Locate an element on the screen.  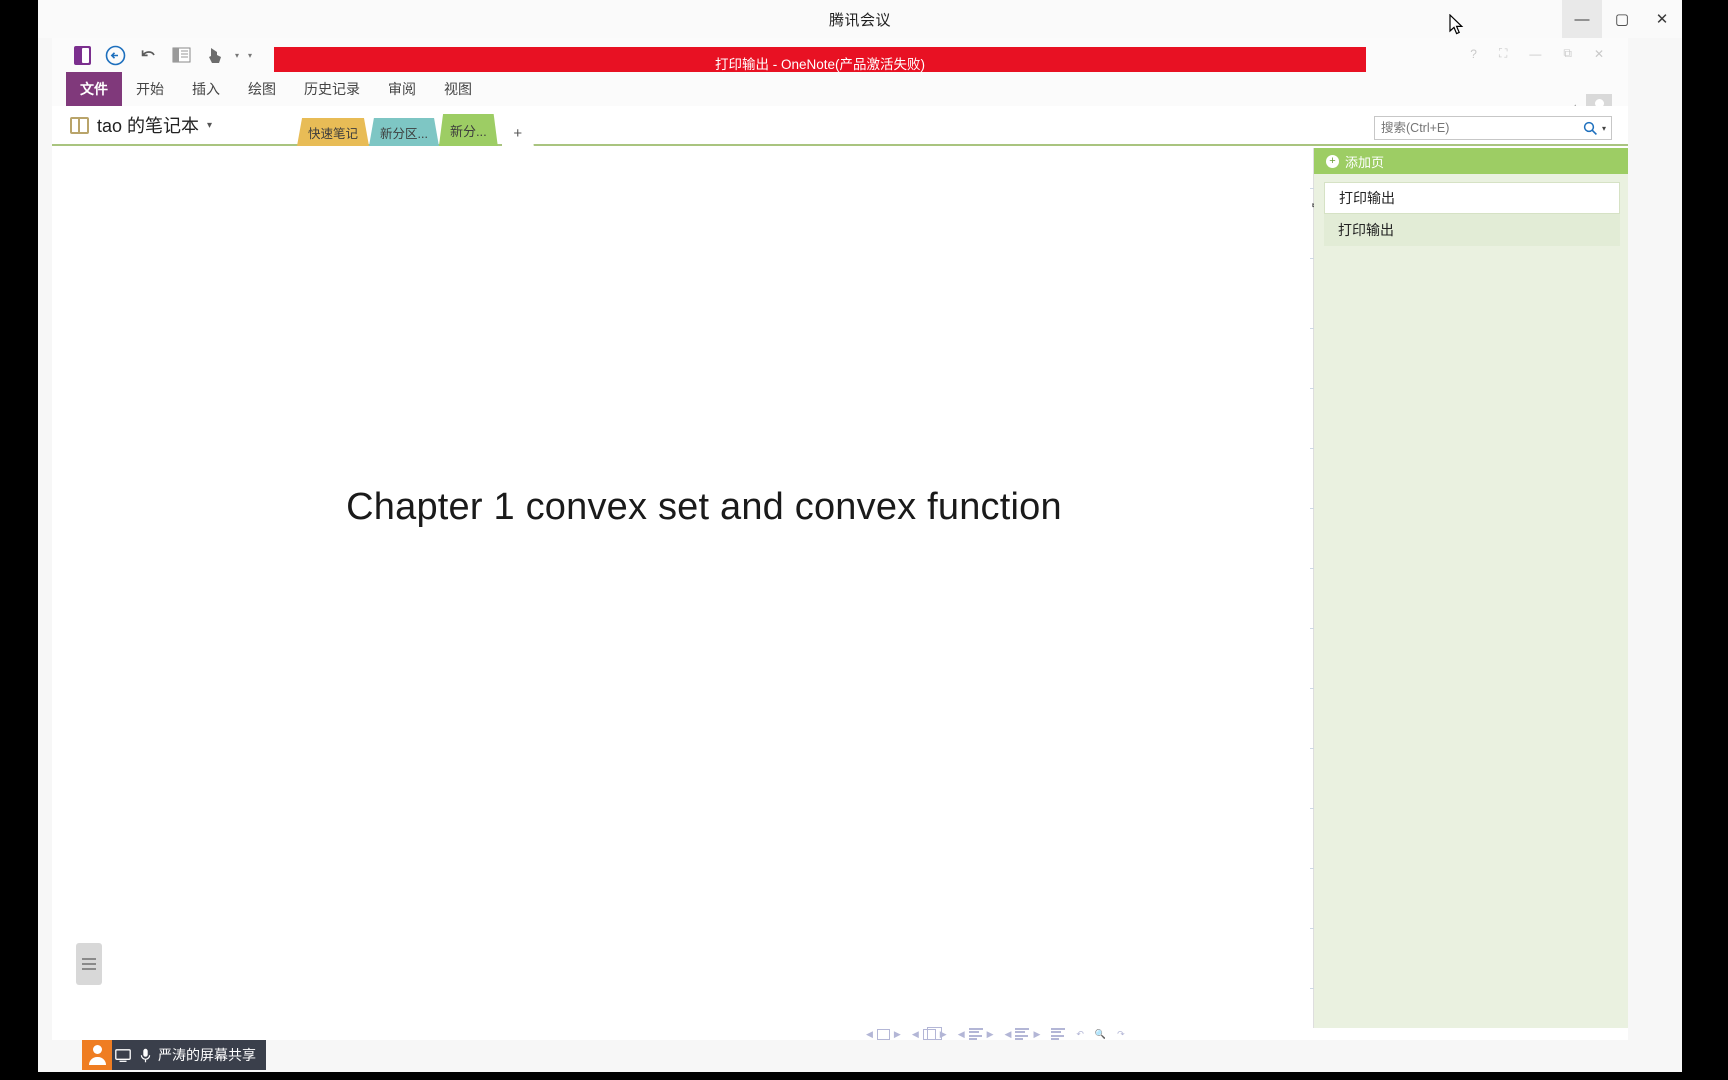
maximize-button: ▢ is located at coordinates (1622, 19).